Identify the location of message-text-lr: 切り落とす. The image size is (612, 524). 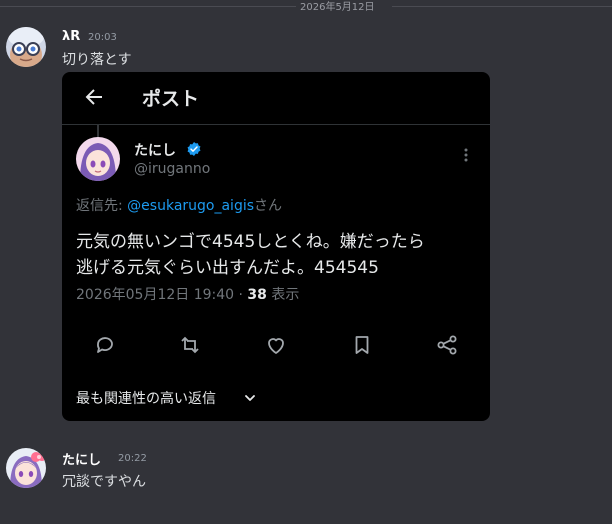
(97, 60).